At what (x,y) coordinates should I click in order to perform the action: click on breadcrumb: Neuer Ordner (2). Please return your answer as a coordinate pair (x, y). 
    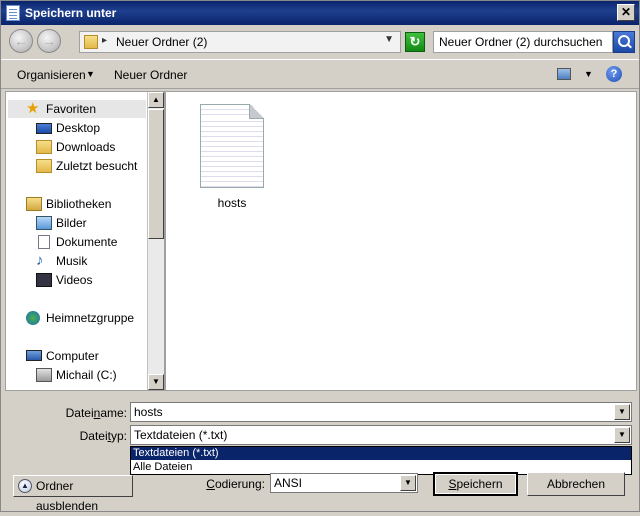
    Looking at the image, I should click on (161, 42).